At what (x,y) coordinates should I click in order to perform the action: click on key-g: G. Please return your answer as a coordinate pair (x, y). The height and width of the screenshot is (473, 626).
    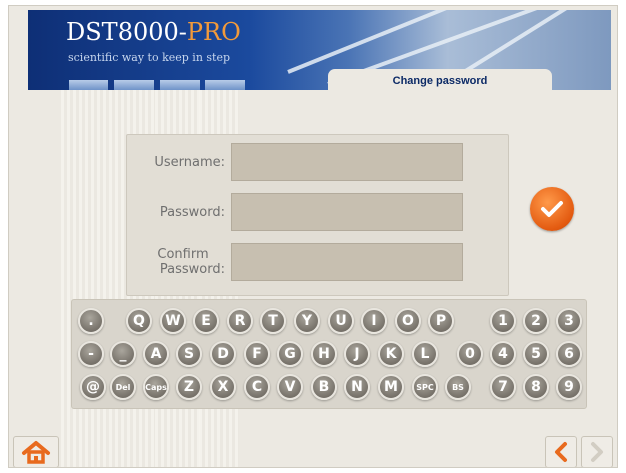
    Looking at the image, I should click on (290, 354).